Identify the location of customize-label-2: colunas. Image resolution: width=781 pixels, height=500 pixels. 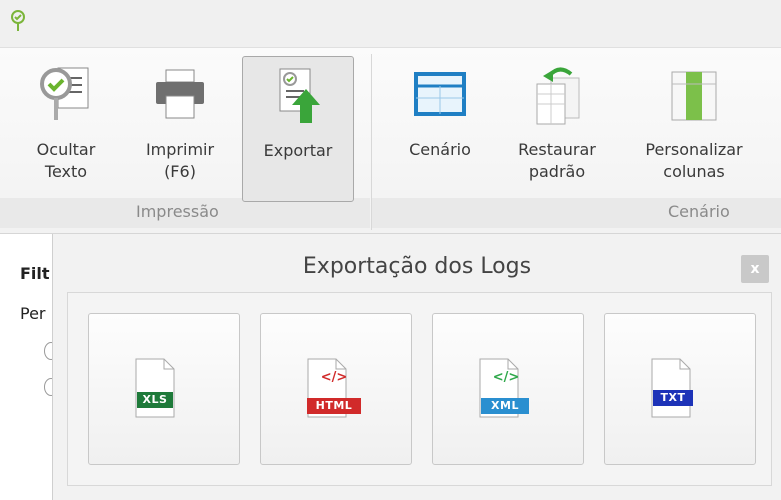
(694, 171).